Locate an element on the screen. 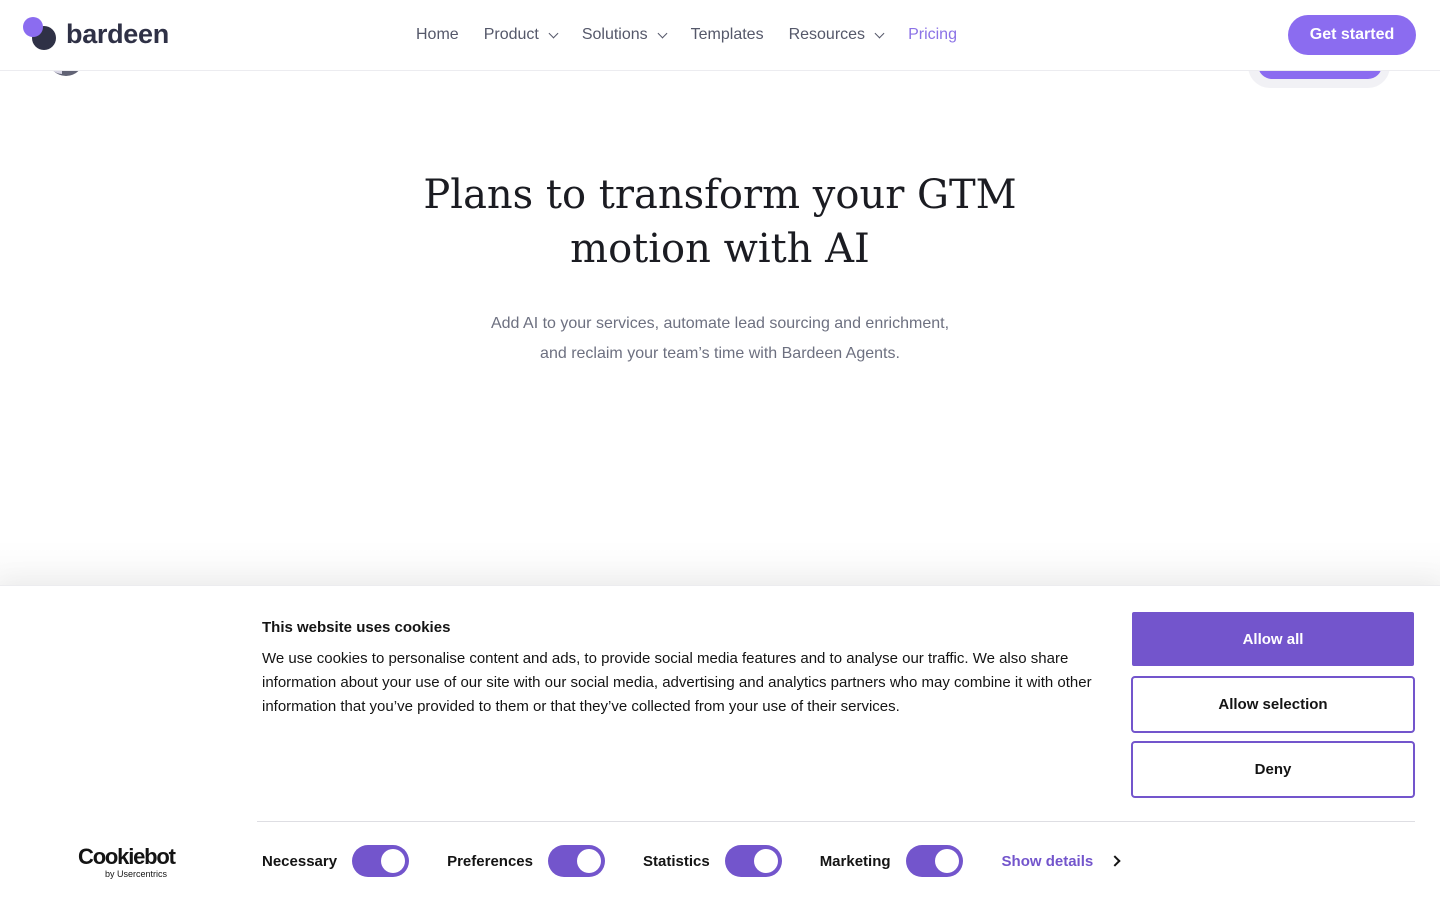 This screenshot has width=1440, height=900. cookie-banner-shadow is located at coordinates (720, 565).